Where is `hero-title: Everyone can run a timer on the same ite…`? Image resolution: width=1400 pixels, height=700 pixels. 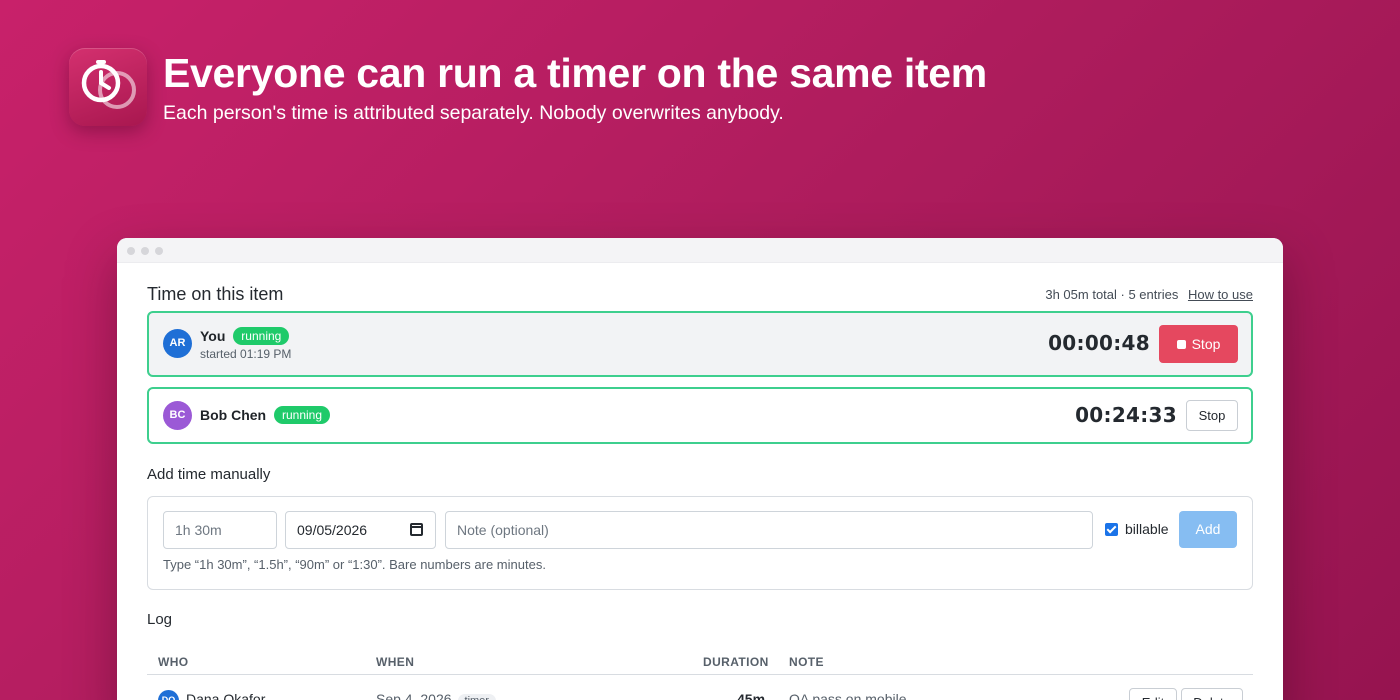
hero-title: Everyone can run a timer on the same ite… is located at coordinates (575, 73).